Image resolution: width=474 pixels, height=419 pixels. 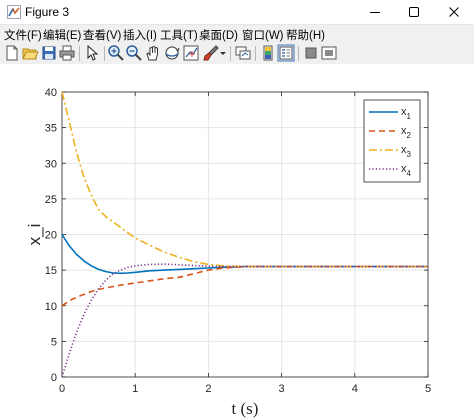 I want to click on menu-file: 文件(F), so click(x=23, y=35).